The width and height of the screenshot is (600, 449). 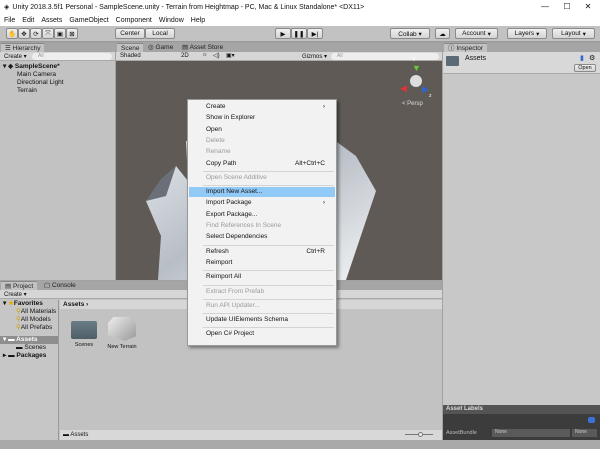 What do you see at coordinates (38, 311) in the screenshot?
I see `fav-label: All Materials` at bounding box center [38, 311].